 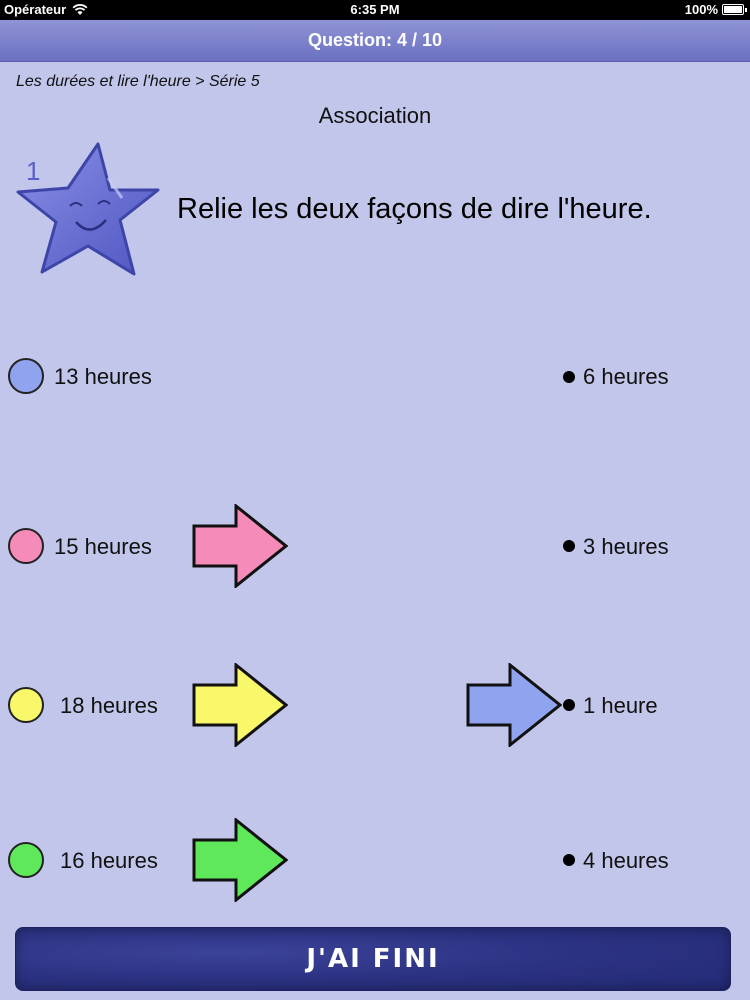 I want to click on status-time: 6:35 PM, so click(x=375, y=9).